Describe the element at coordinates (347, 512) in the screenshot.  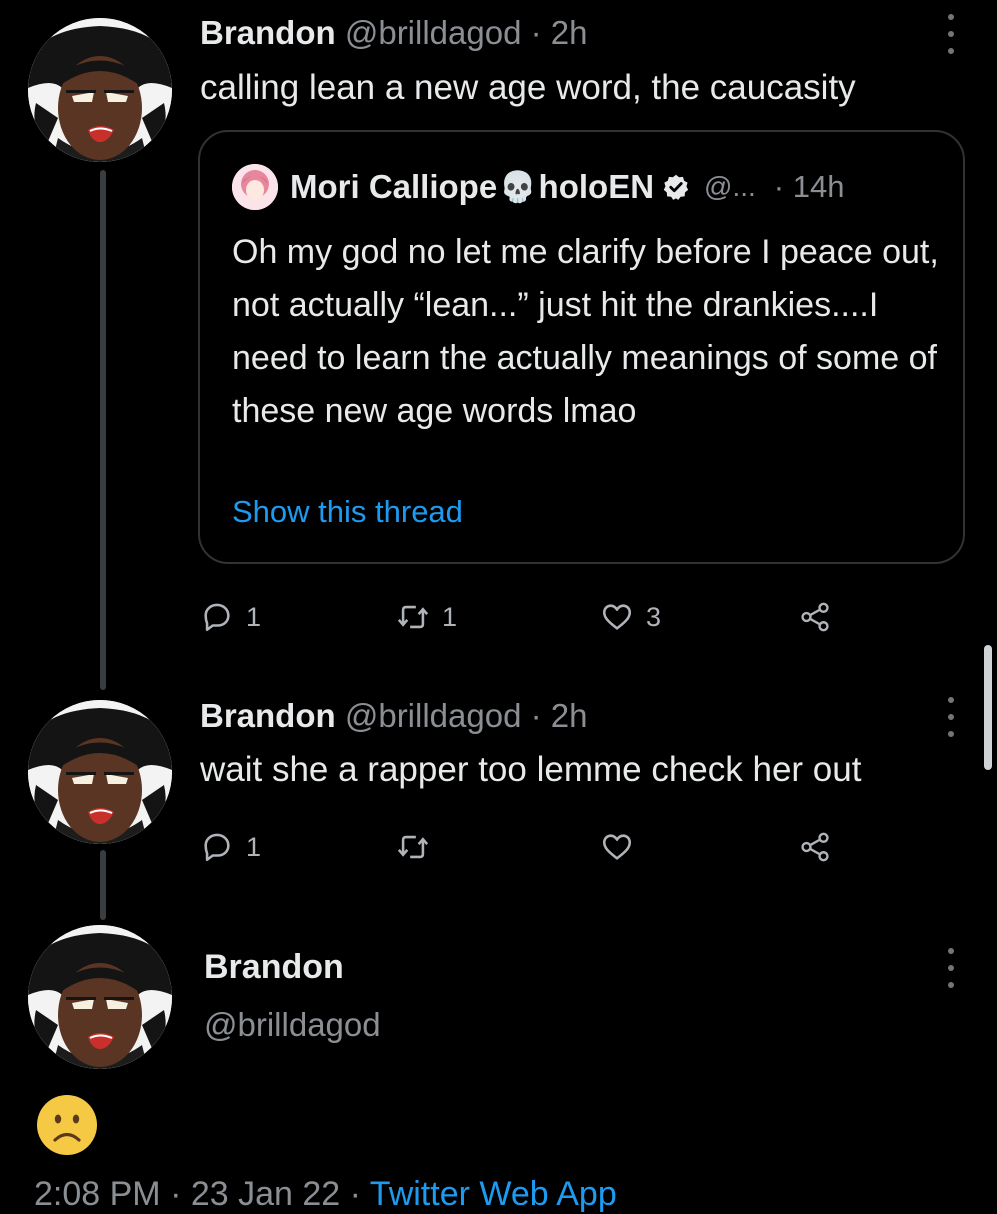
I see `show-thread-link: Show this thread` at that location.